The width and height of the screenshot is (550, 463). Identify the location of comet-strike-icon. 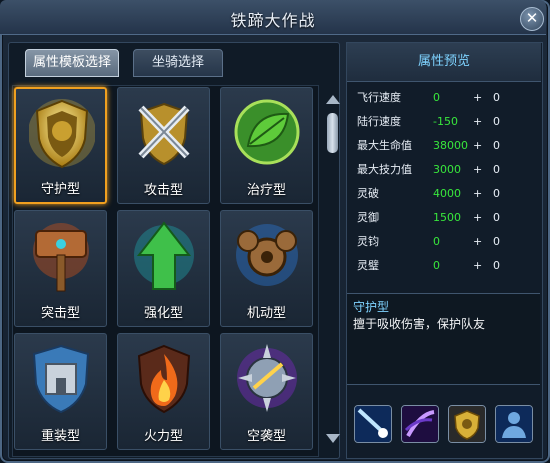
(373, 424).